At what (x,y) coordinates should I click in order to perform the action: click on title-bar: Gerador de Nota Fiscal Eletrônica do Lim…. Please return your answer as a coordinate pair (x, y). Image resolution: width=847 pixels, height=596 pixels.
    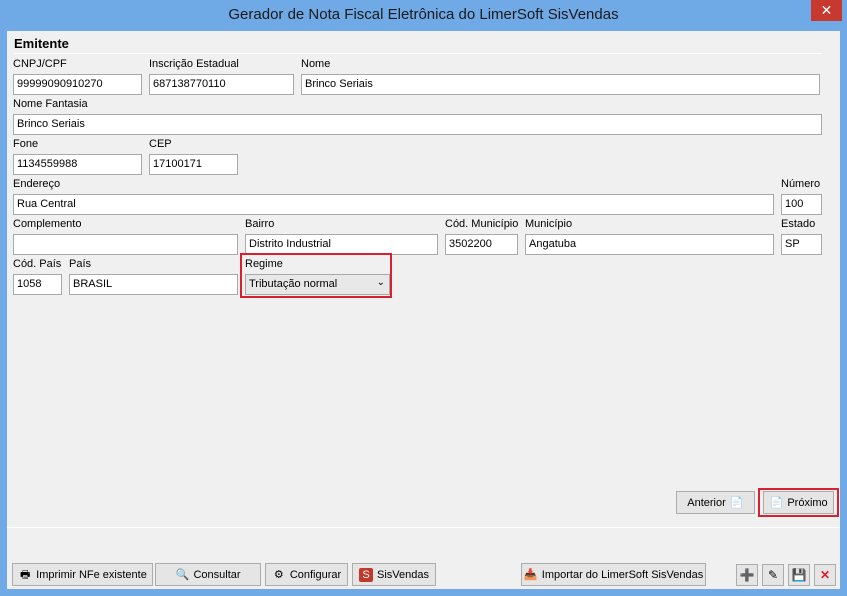
    Looking at the image, I should click on (423, 15).